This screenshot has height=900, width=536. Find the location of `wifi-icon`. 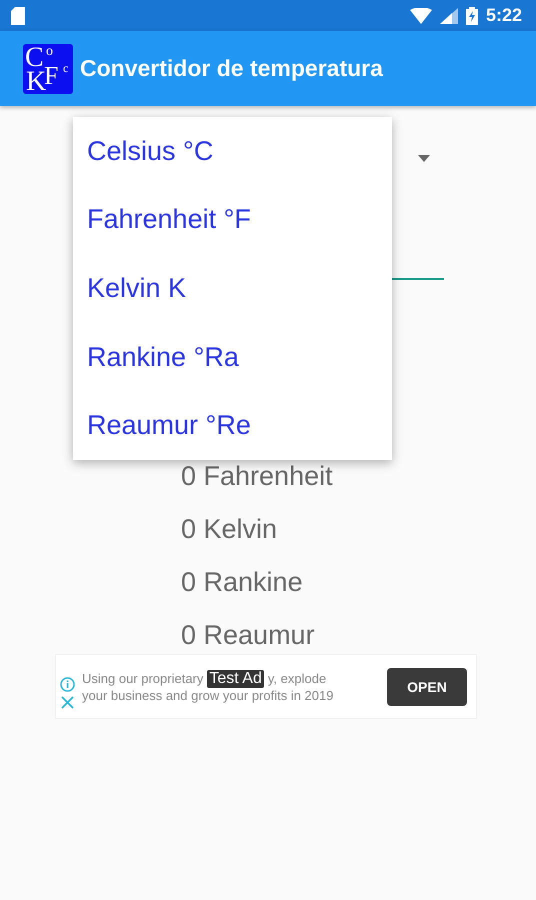

wifi-icon is located at coordinates (421, 16).